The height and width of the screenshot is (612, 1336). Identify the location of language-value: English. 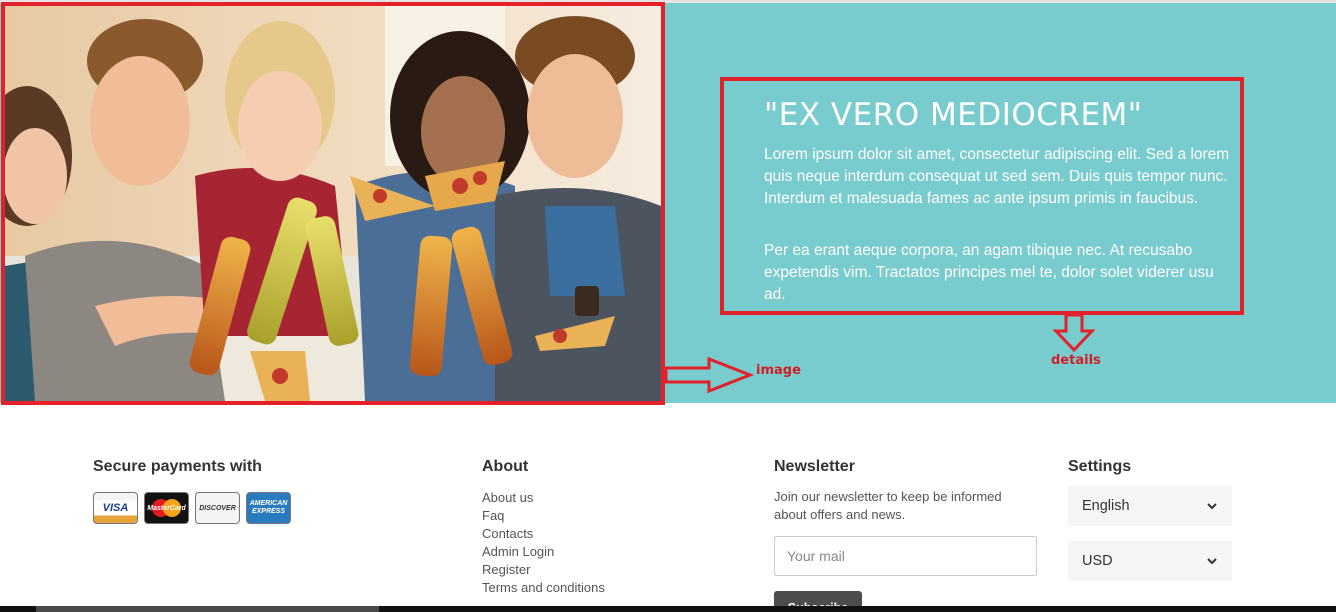
(1106, 506).